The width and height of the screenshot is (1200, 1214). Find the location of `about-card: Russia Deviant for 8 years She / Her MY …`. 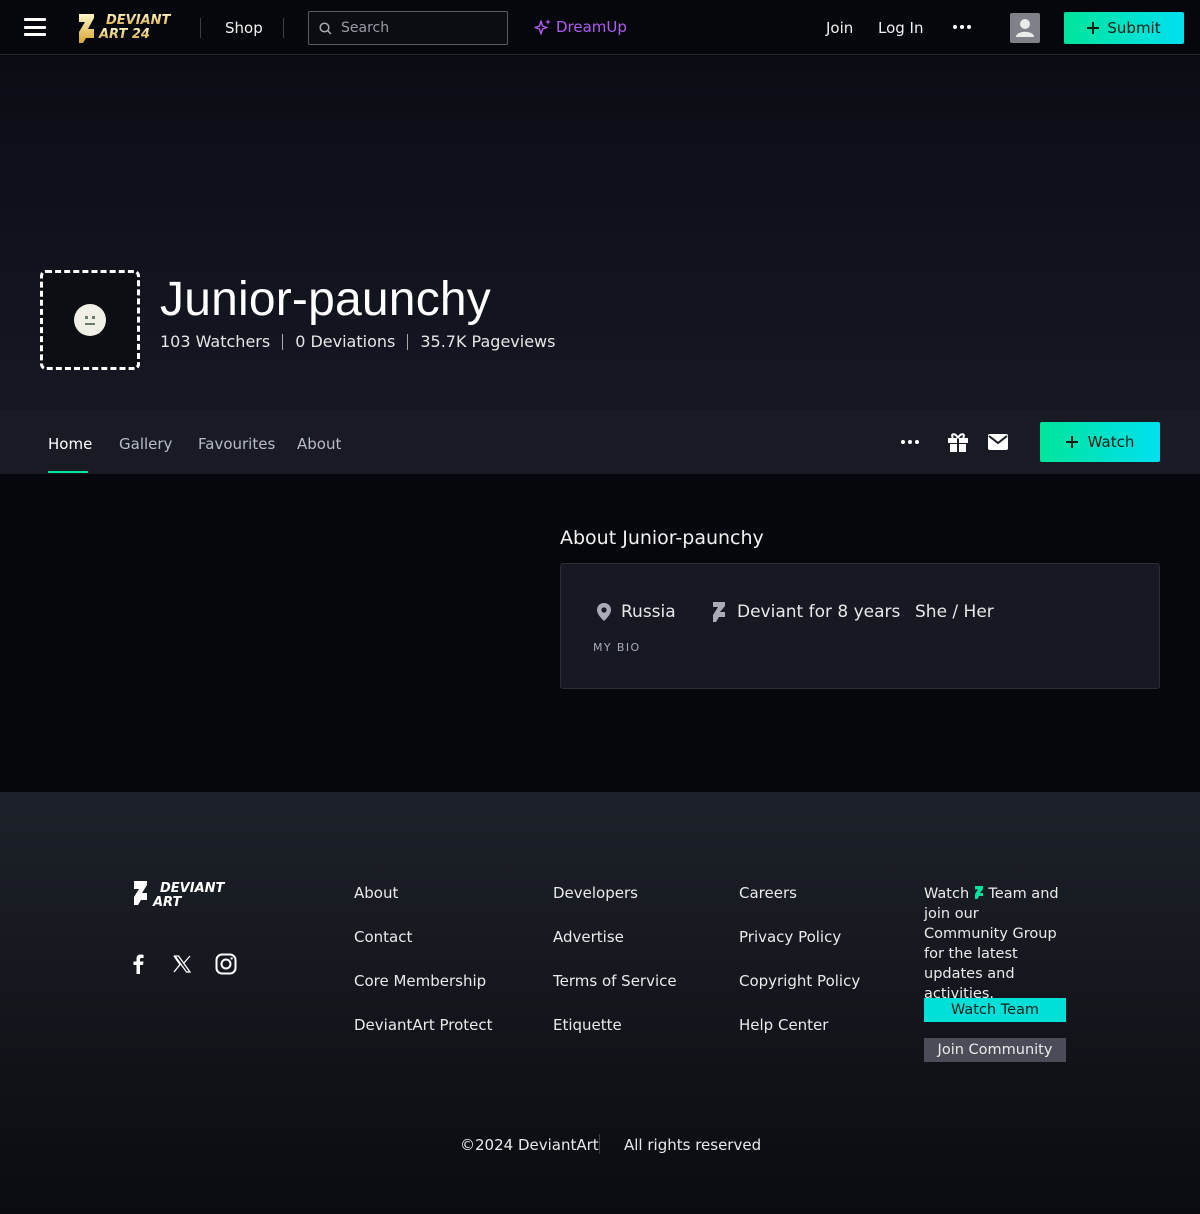

about-card: Russia Deviant for 8 years She / Her MY … is located at coordinates (860, 626).